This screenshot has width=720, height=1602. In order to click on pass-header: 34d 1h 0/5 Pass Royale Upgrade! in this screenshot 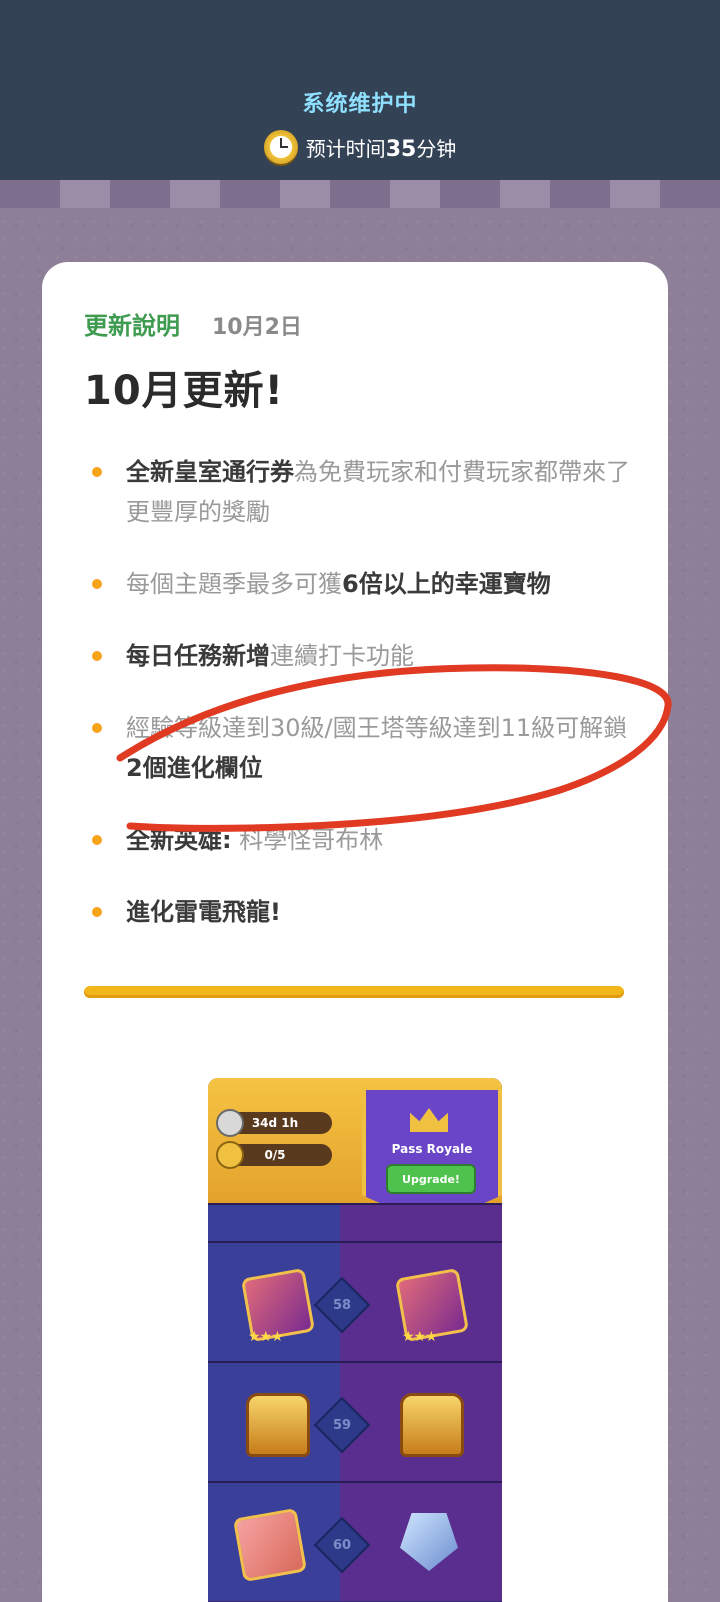, I will do `click(355, 1152)`.